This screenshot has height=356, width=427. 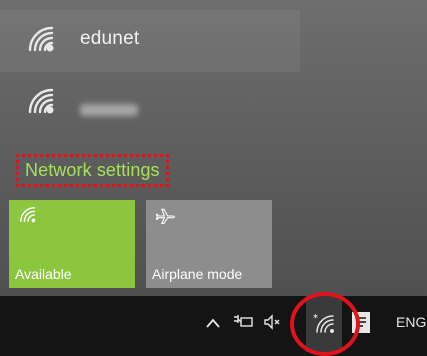 What do you see at coordinates (325, 324) in the screenshot?
I see `highlight-annotation-circle` at bounding box center [325, 324].